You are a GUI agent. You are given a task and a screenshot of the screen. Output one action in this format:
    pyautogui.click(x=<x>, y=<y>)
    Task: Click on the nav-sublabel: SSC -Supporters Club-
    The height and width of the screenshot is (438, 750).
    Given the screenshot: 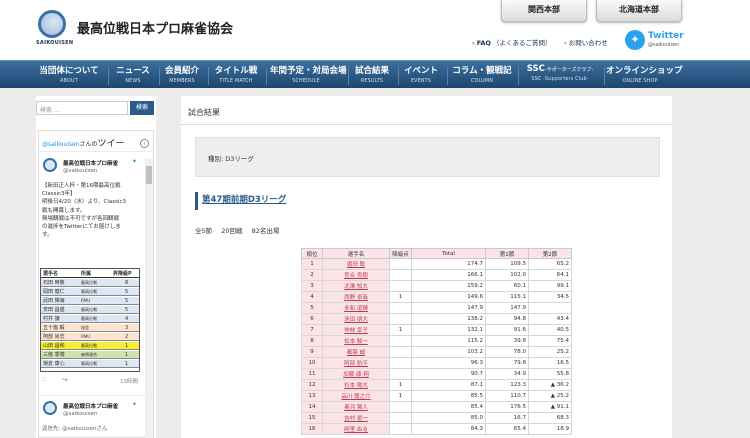 What is the action you would take?
    pyautogui.click(x=560, y=79)
    